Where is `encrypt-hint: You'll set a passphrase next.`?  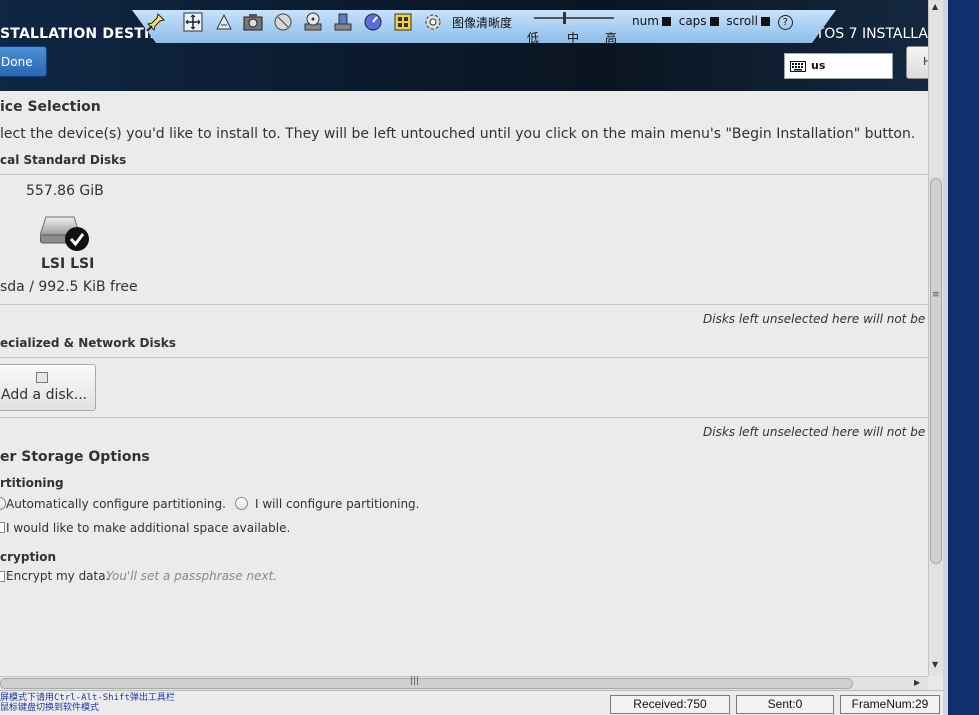
encrypt-hint: You'll set a passphrase next. is located at coordinates (192, 576).